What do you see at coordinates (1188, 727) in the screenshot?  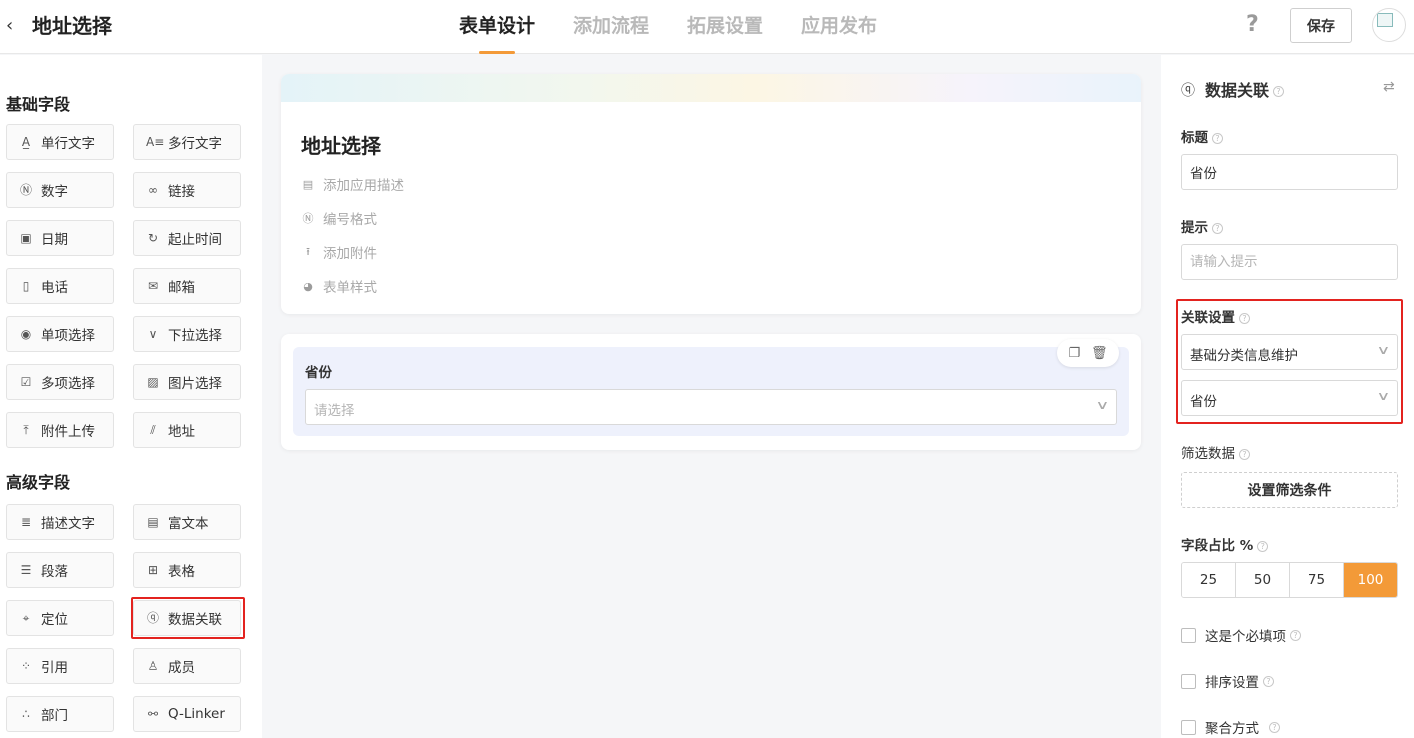 I see `aggregate-checkbox` at bounding box center [1188, 727].